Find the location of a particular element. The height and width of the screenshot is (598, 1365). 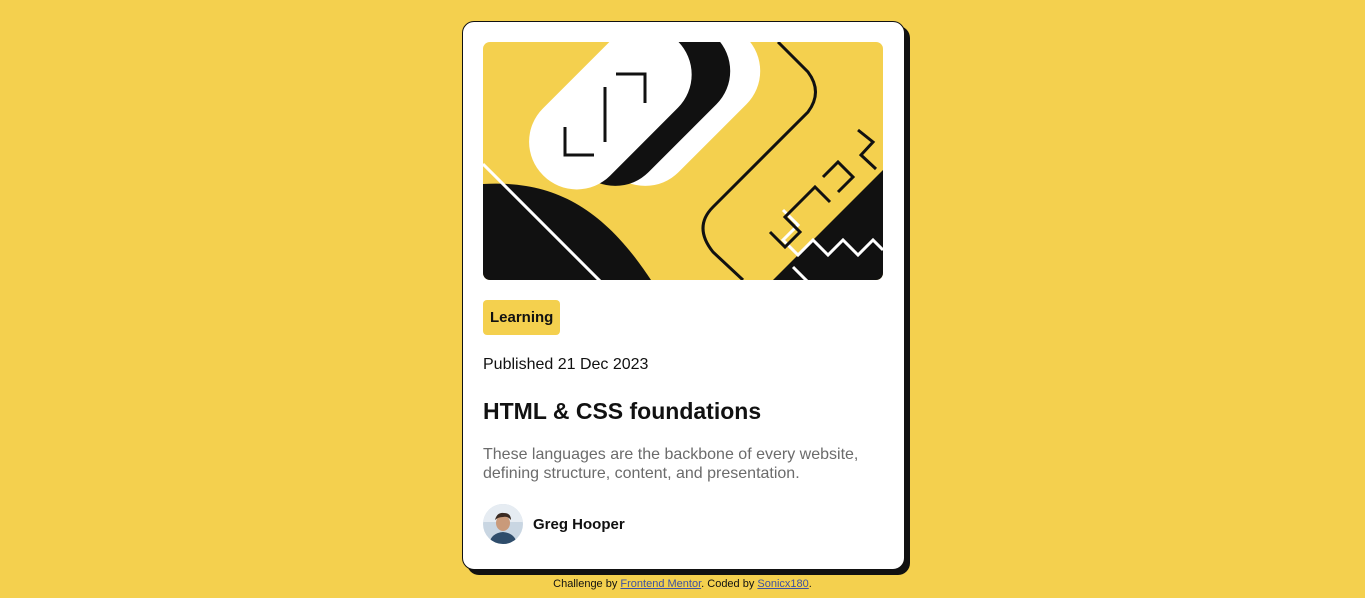

avatar is located at coordinates (503, 524).